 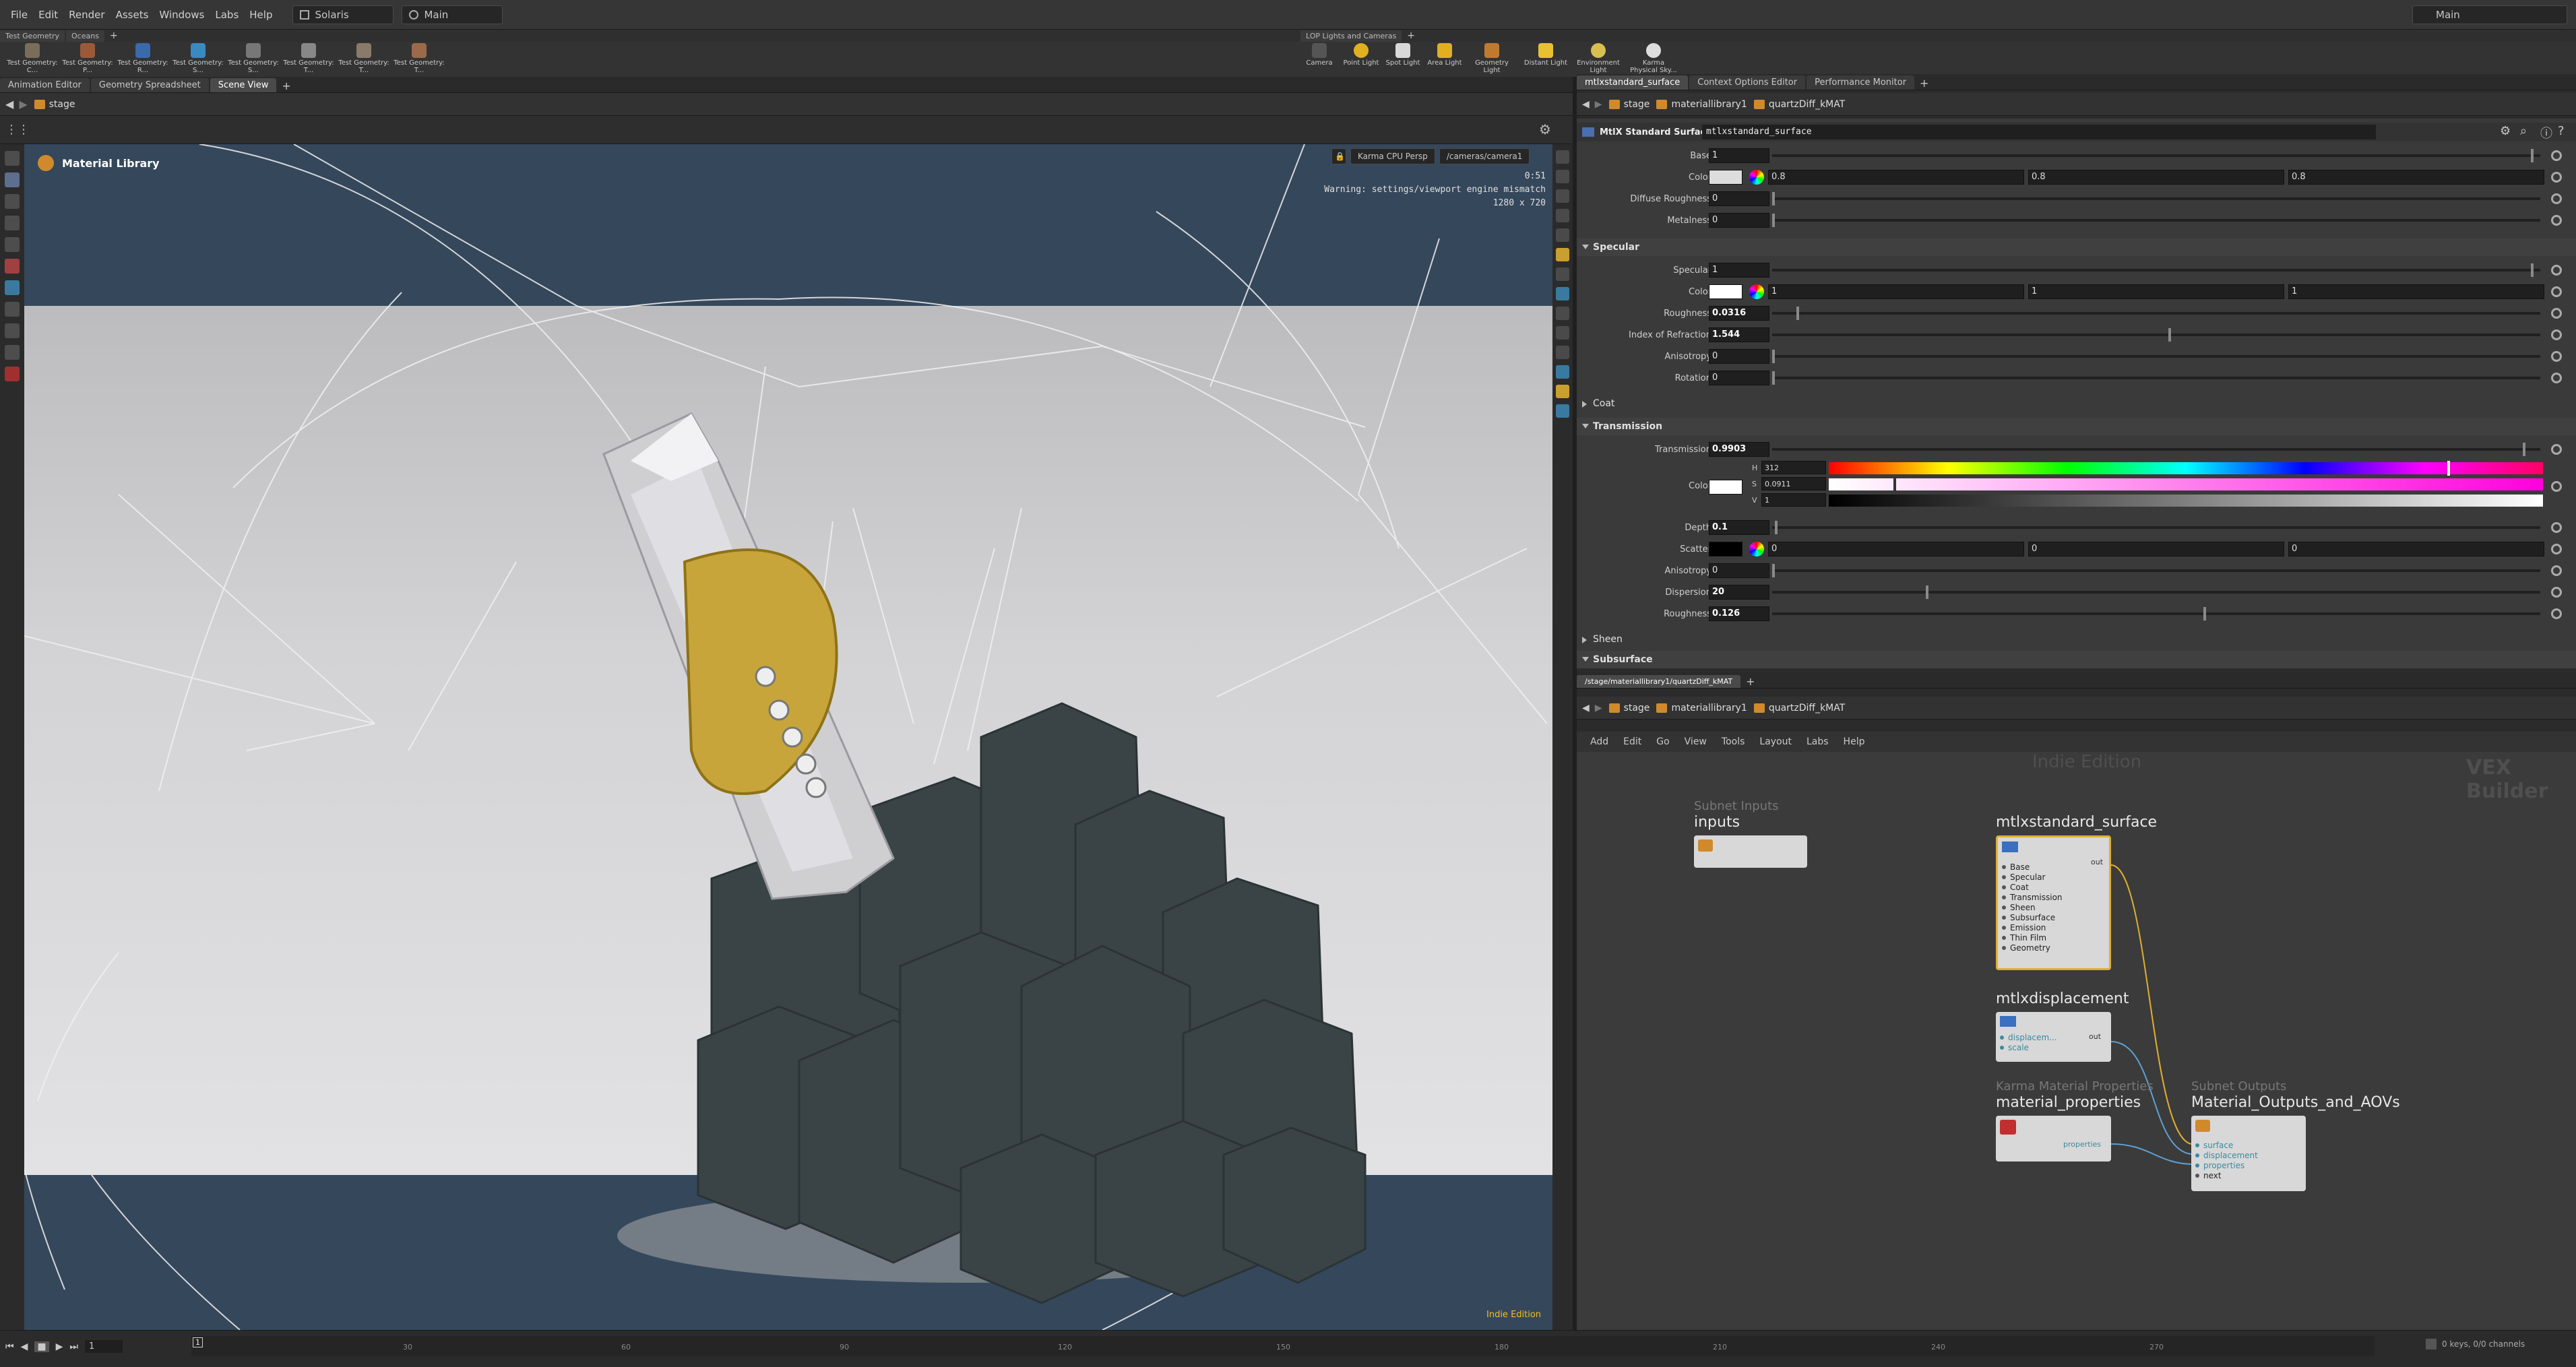 What do you see at coordinates (12, 352) in the screenshot?
I see `camera-tool-icon` at bounding box center [12, 352].